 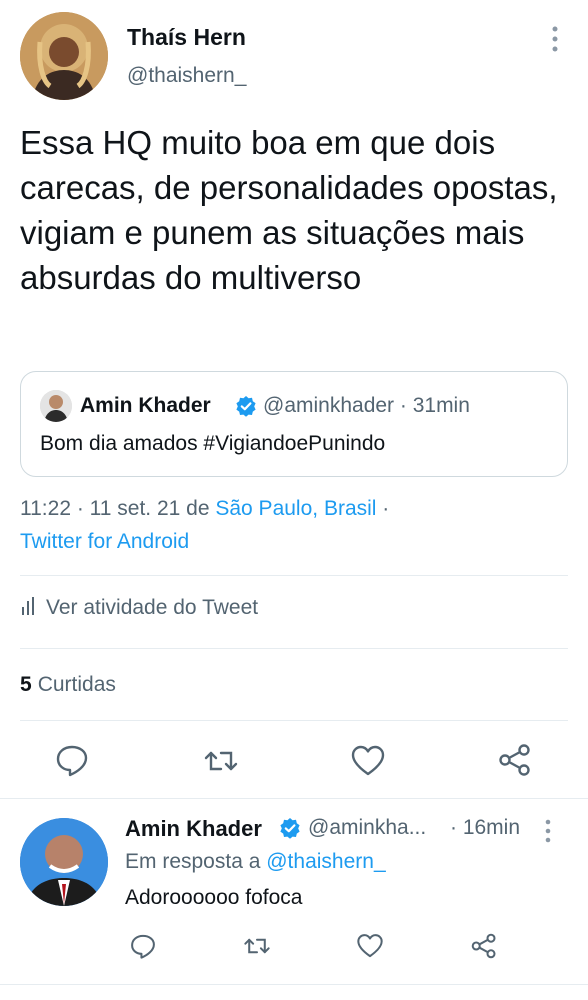 I want to click on quote-author-name: Amin Khader, so click(x=145, y=406).